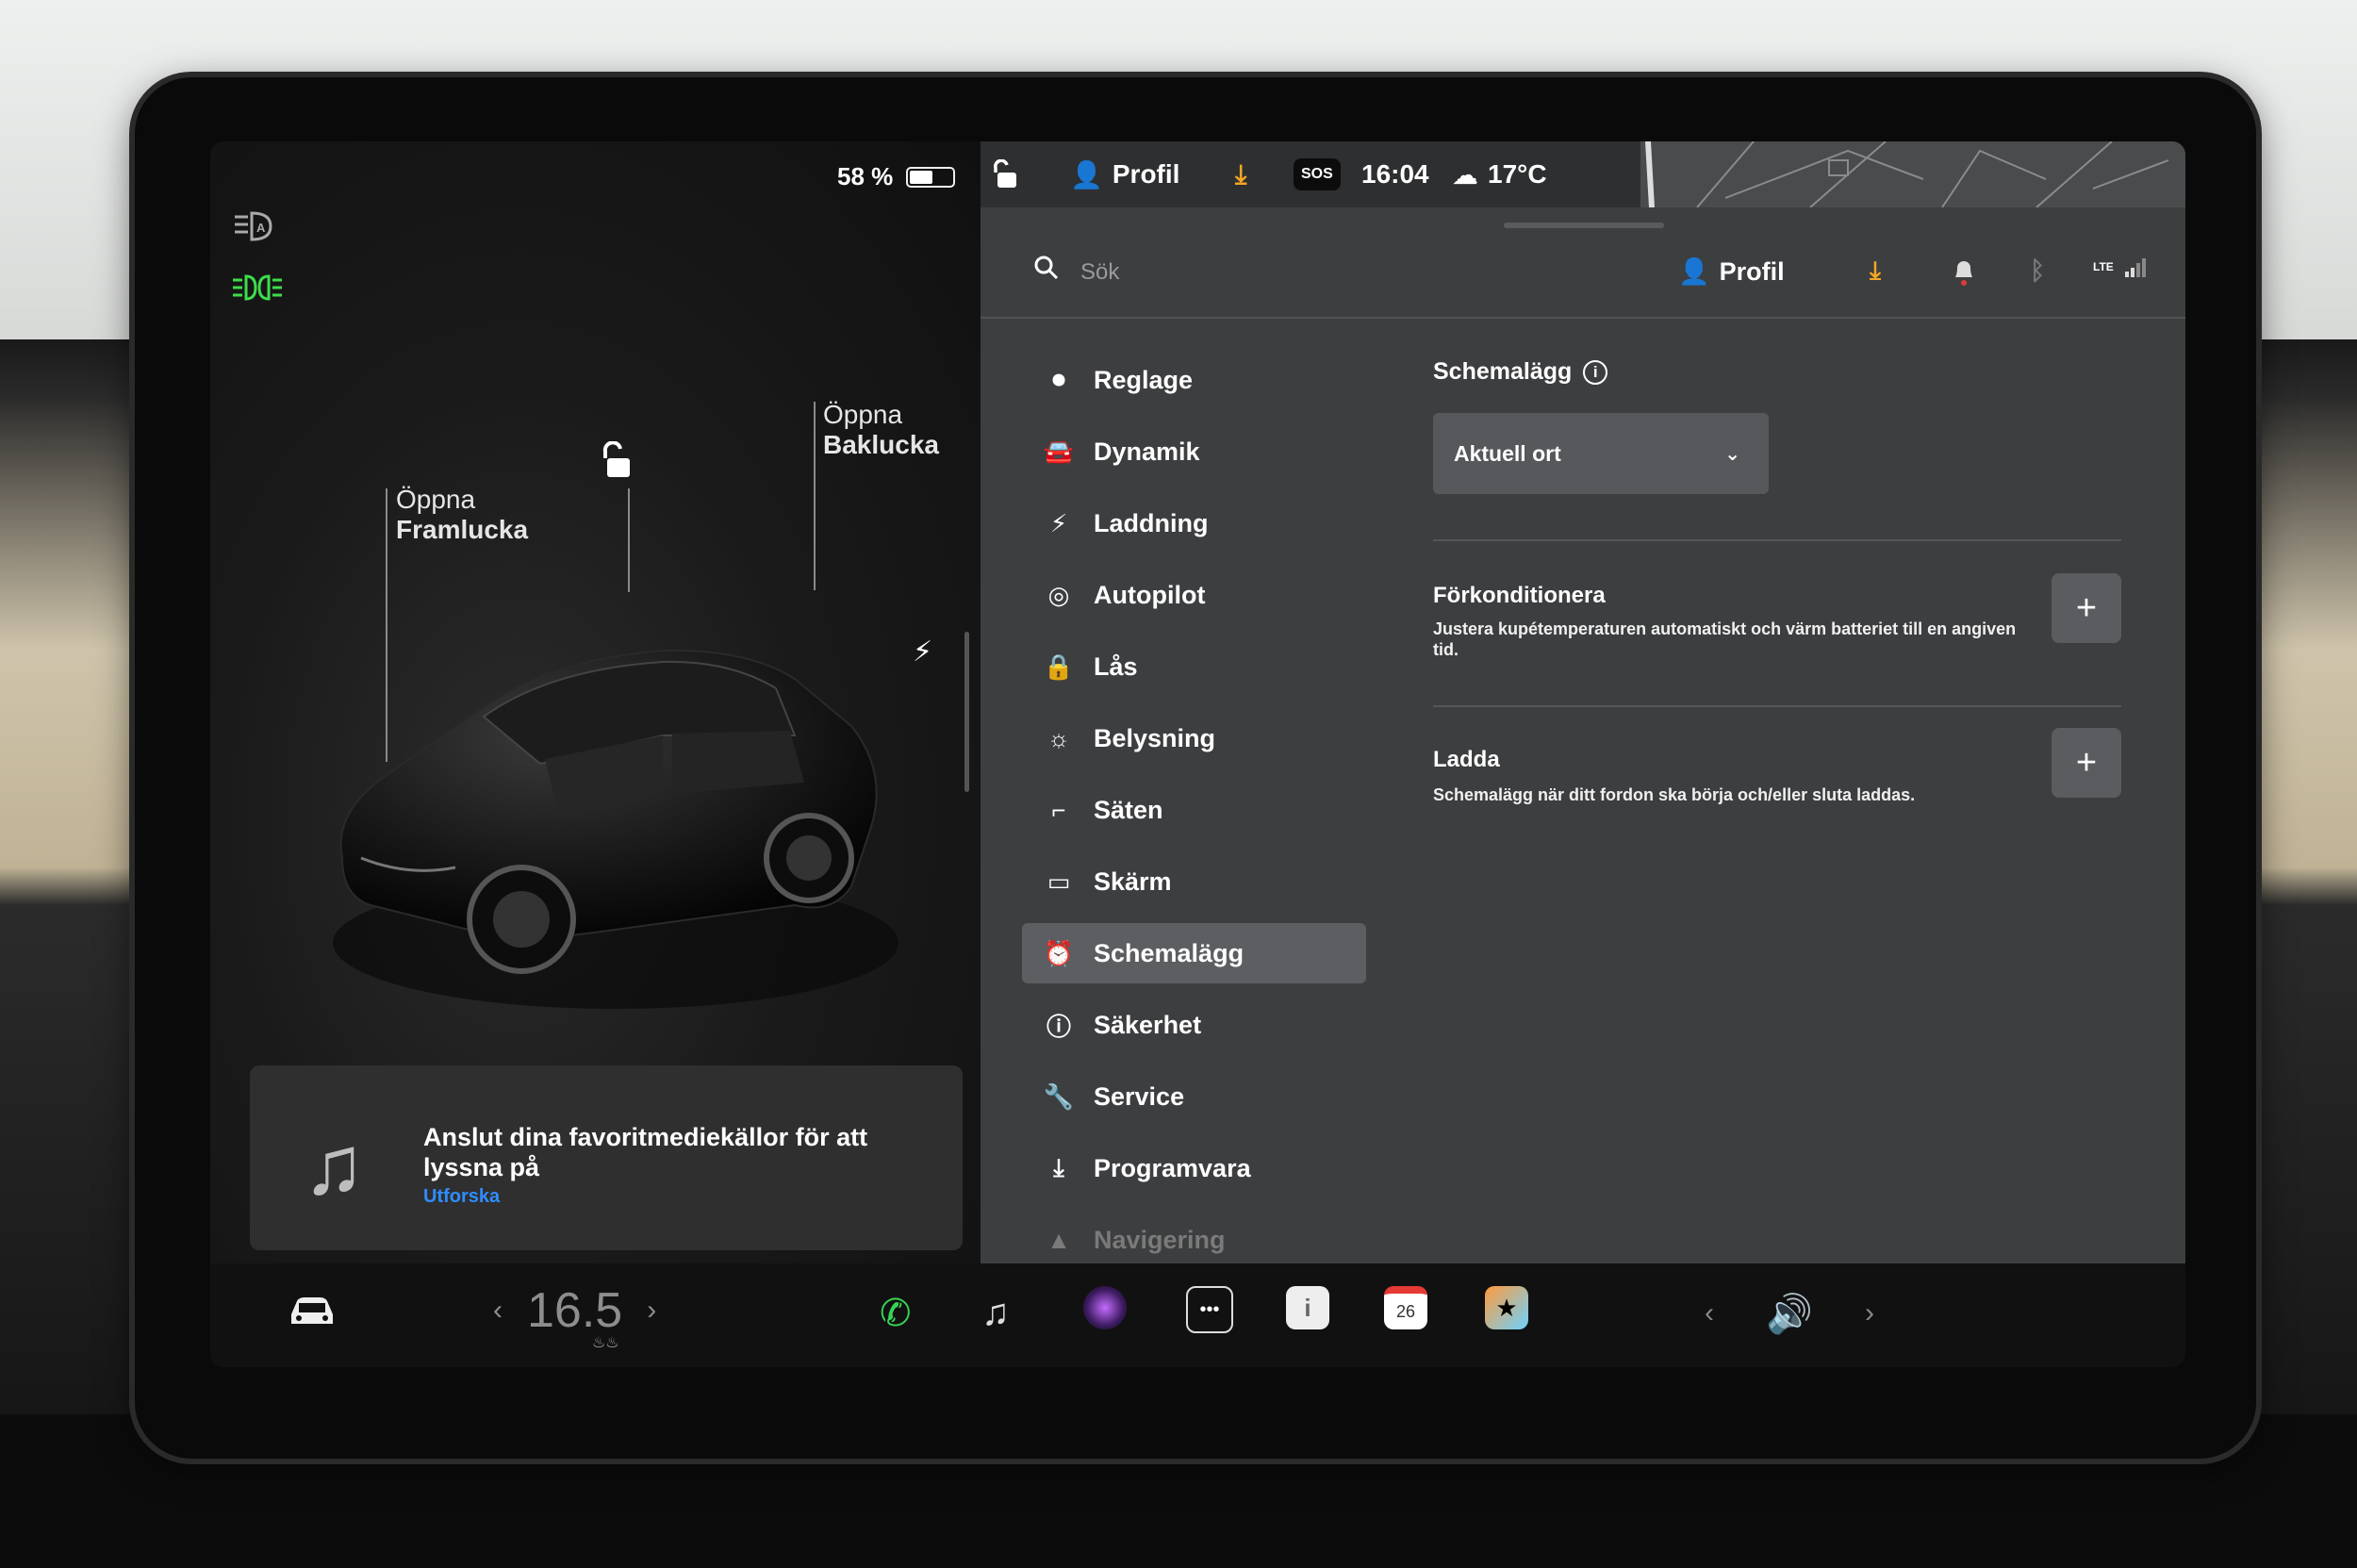  Describe the element at coordinates (1789, 1314) in the screenshot. I see `volume-icon: 🔊` at that location.